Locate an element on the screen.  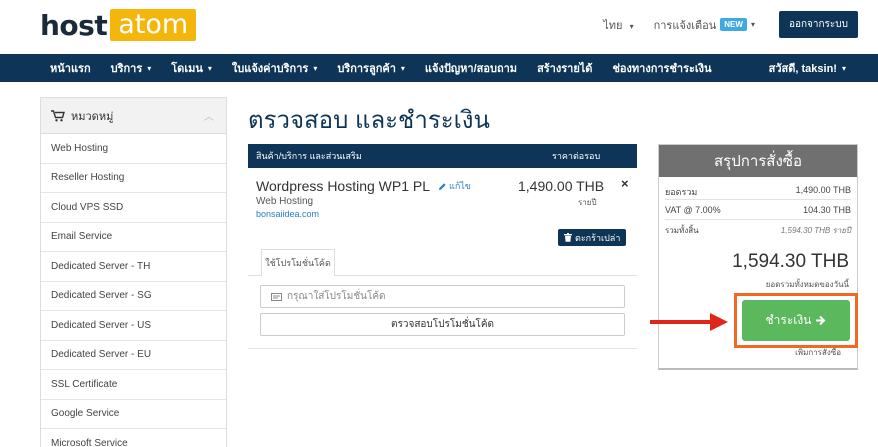
vat-value: 104.30 THB is located at coordinates (827, 210).